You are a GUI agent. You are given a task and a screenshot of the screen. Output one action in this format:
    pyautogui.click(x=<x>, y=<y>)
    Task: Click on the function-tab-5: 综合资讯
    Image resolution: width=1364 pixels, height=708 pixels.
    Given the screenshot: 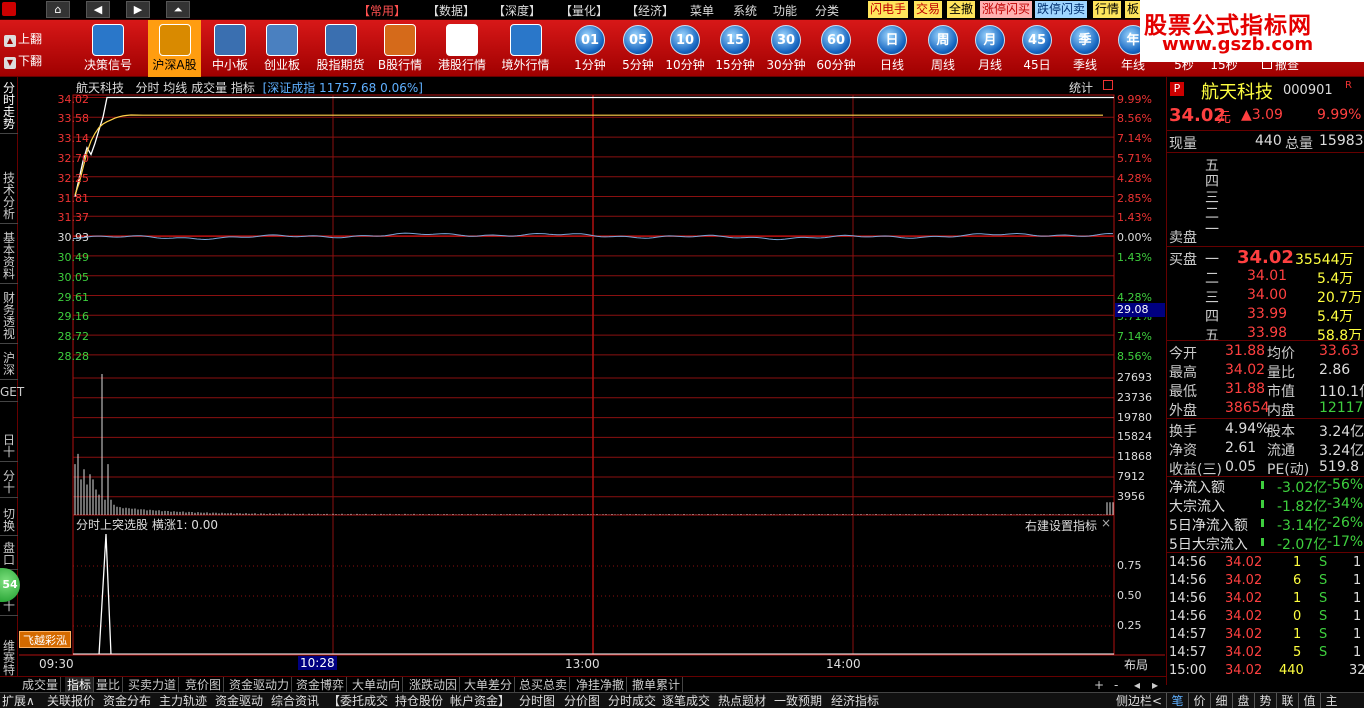 What is the action you would take?
    pyautogui.click(x=295, y=700)
    